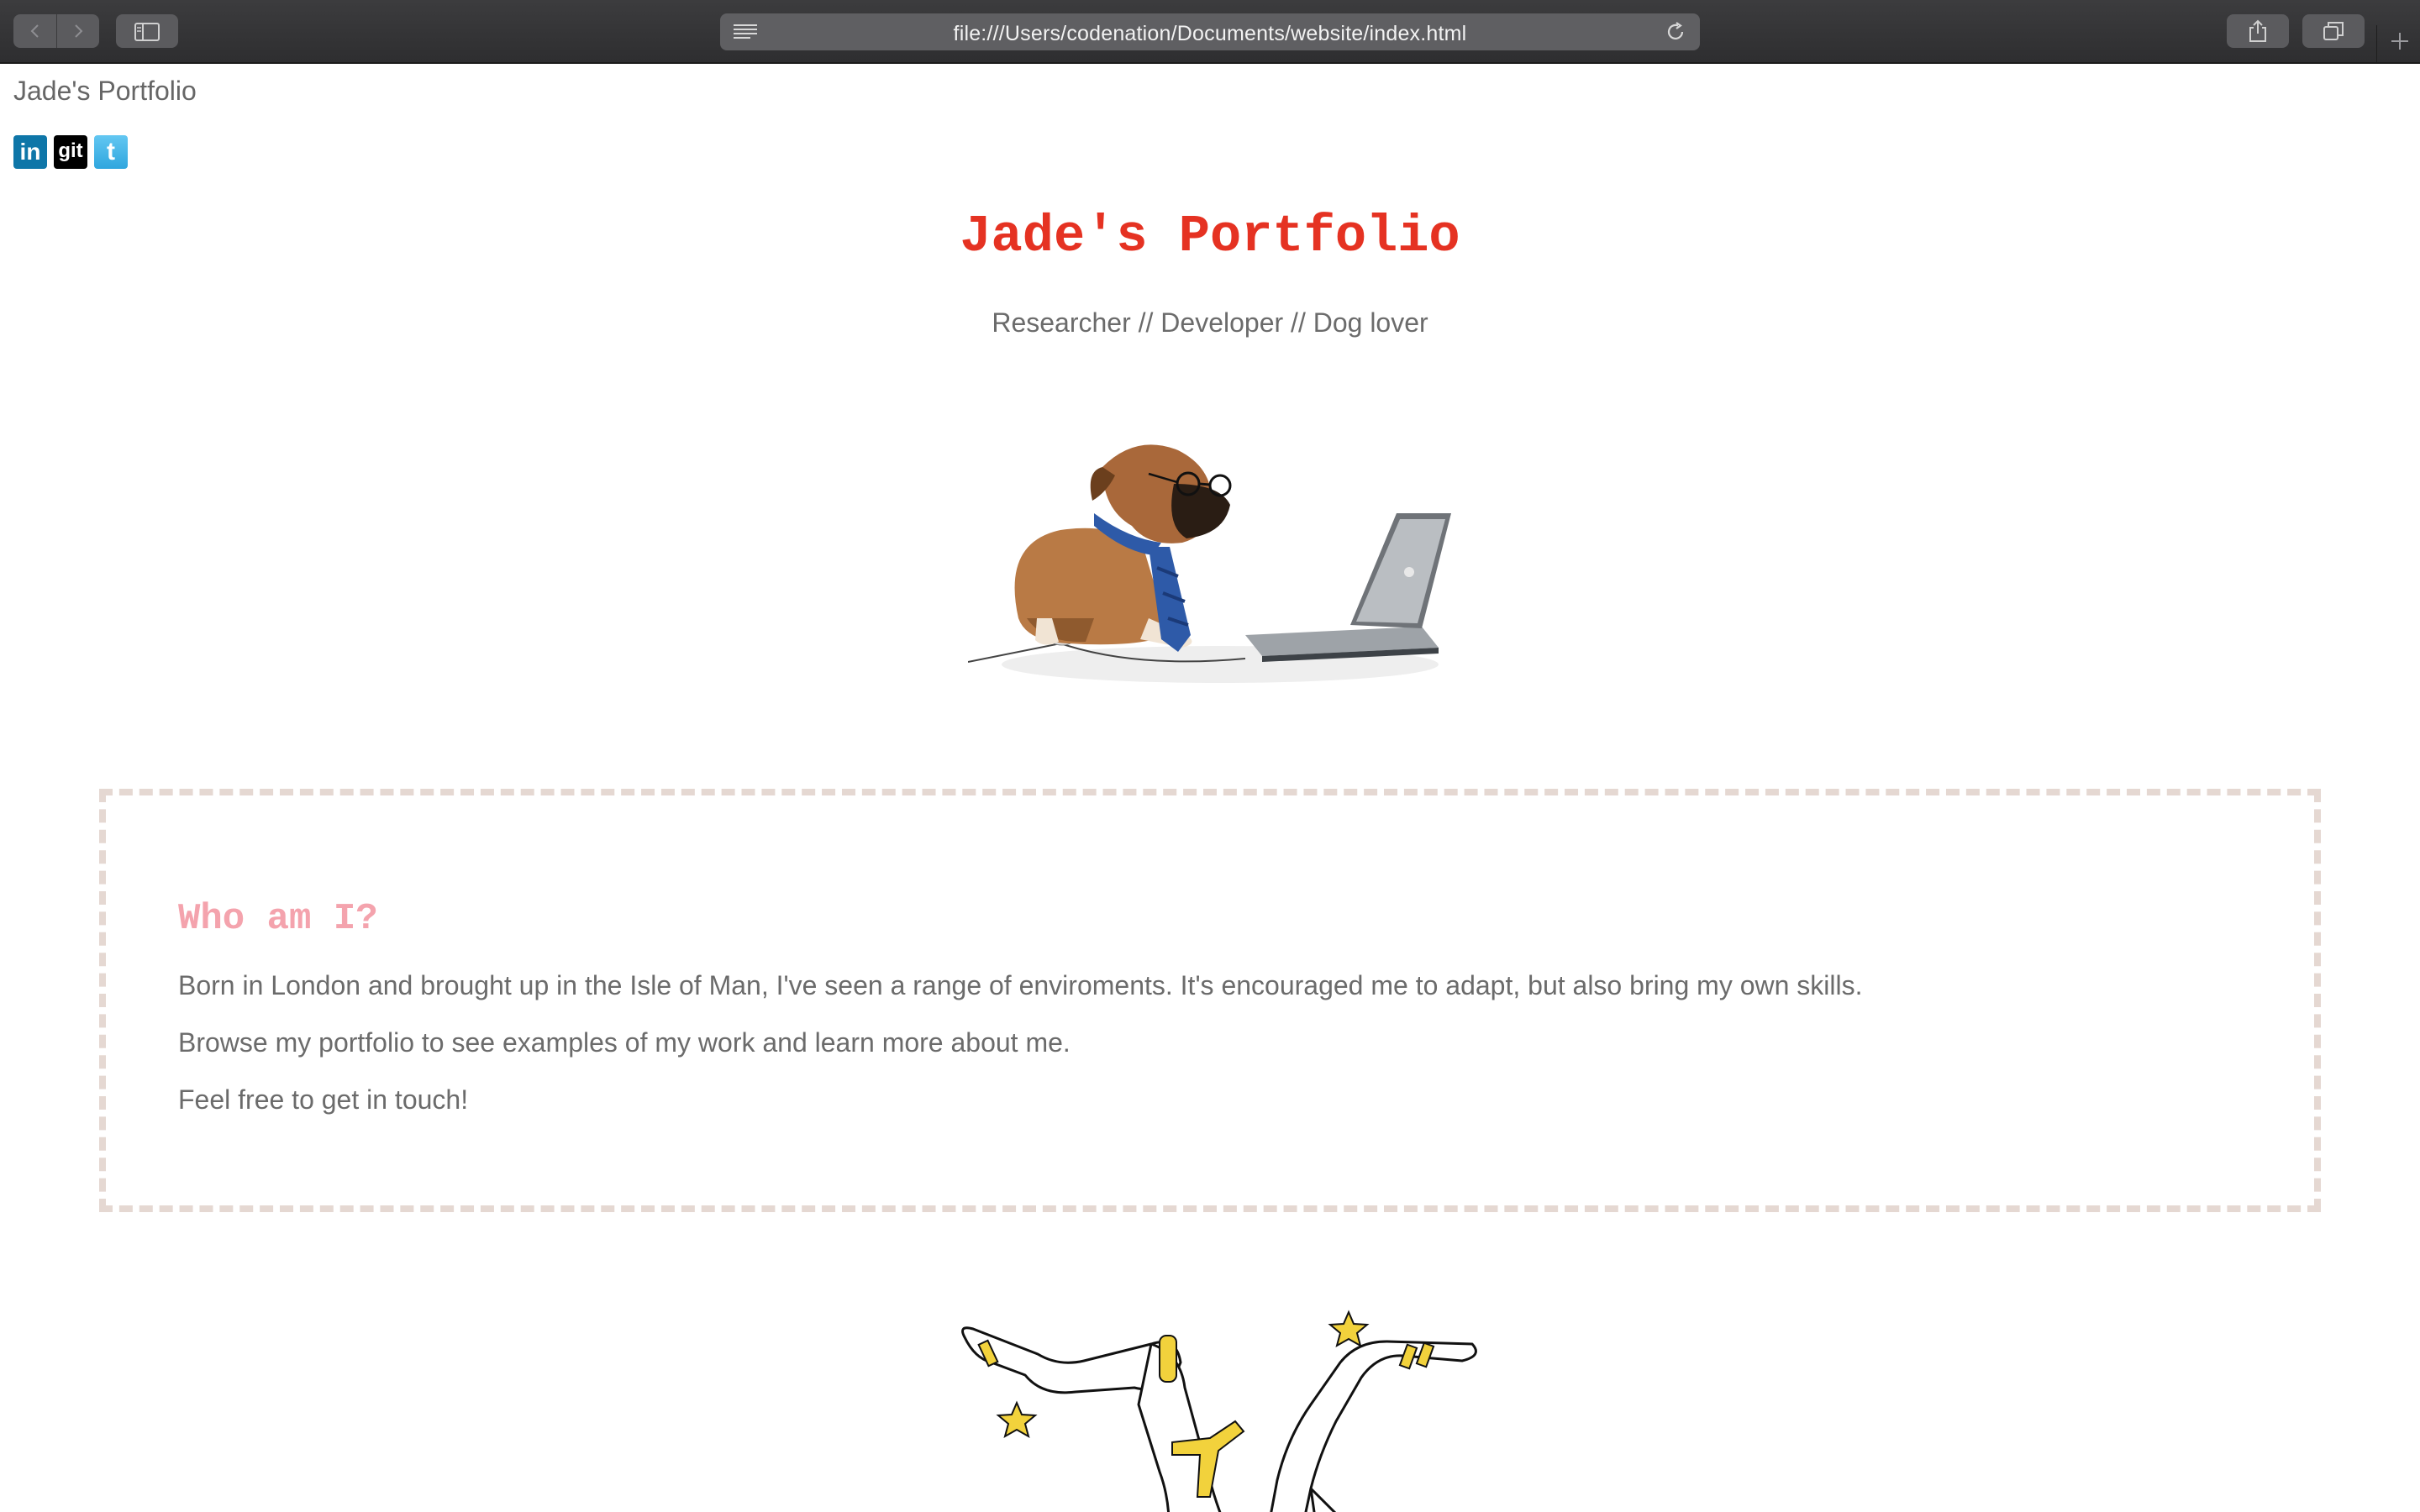 This screenshot has height=1512, width=2420. I want to click on sidebar-icon, so click(147, 32).